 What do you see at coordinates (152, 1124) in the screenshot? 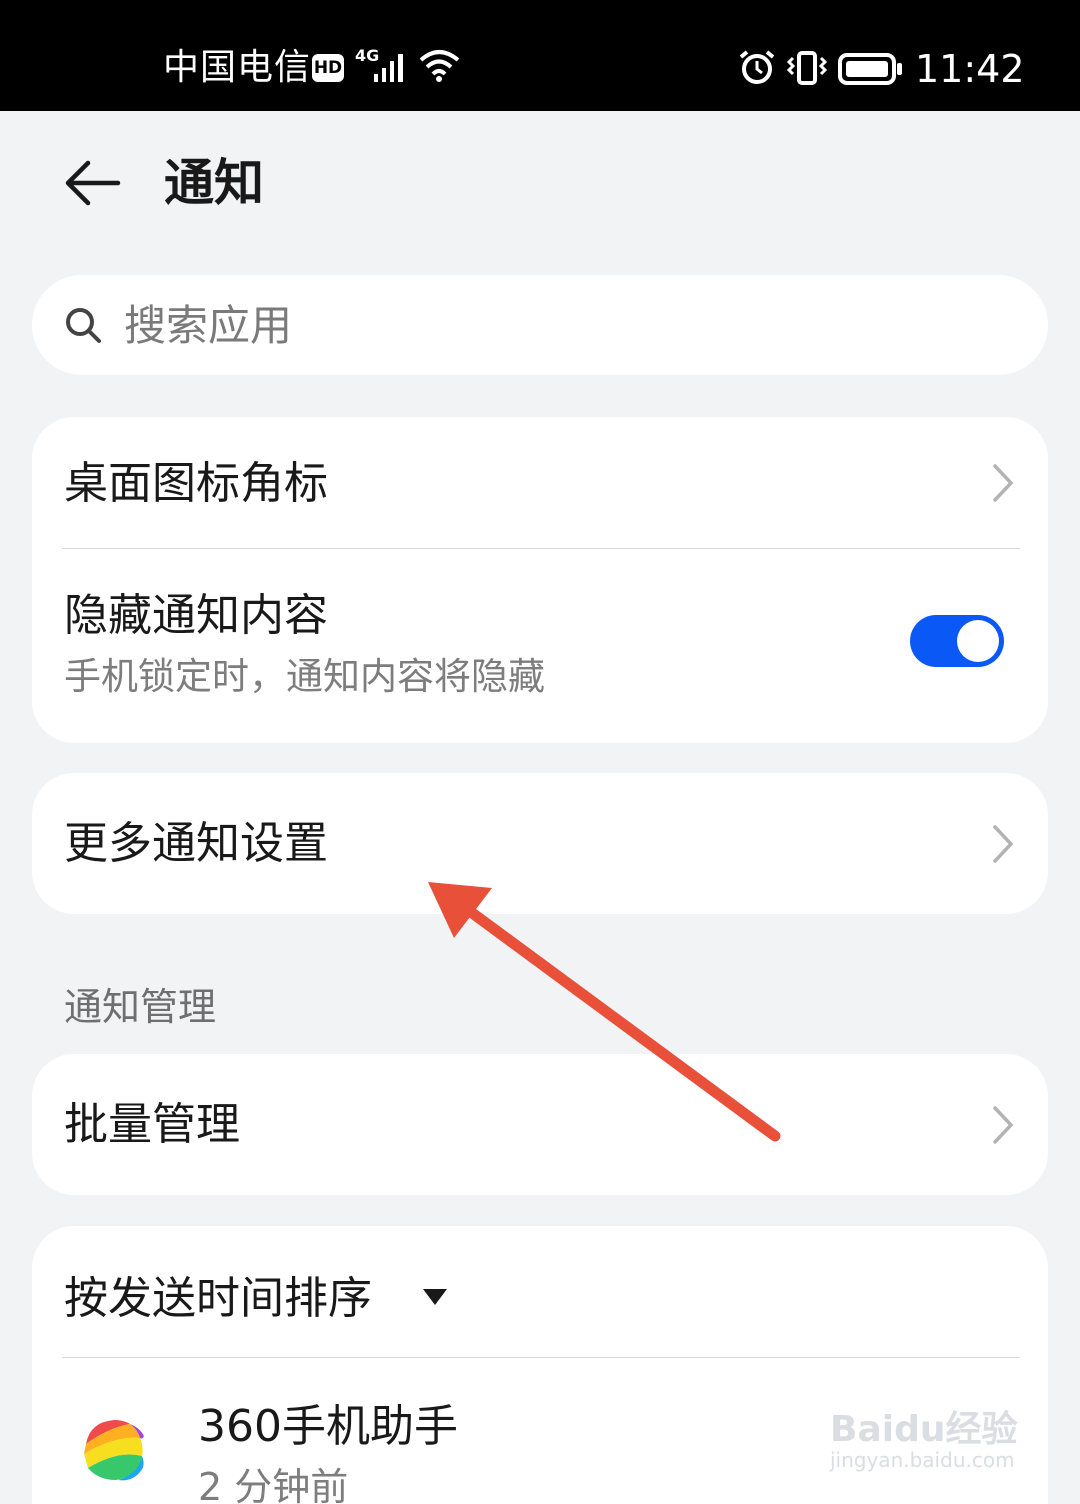
I see `batch-management-label: 批量管理` at bounding box center [152, 1124].